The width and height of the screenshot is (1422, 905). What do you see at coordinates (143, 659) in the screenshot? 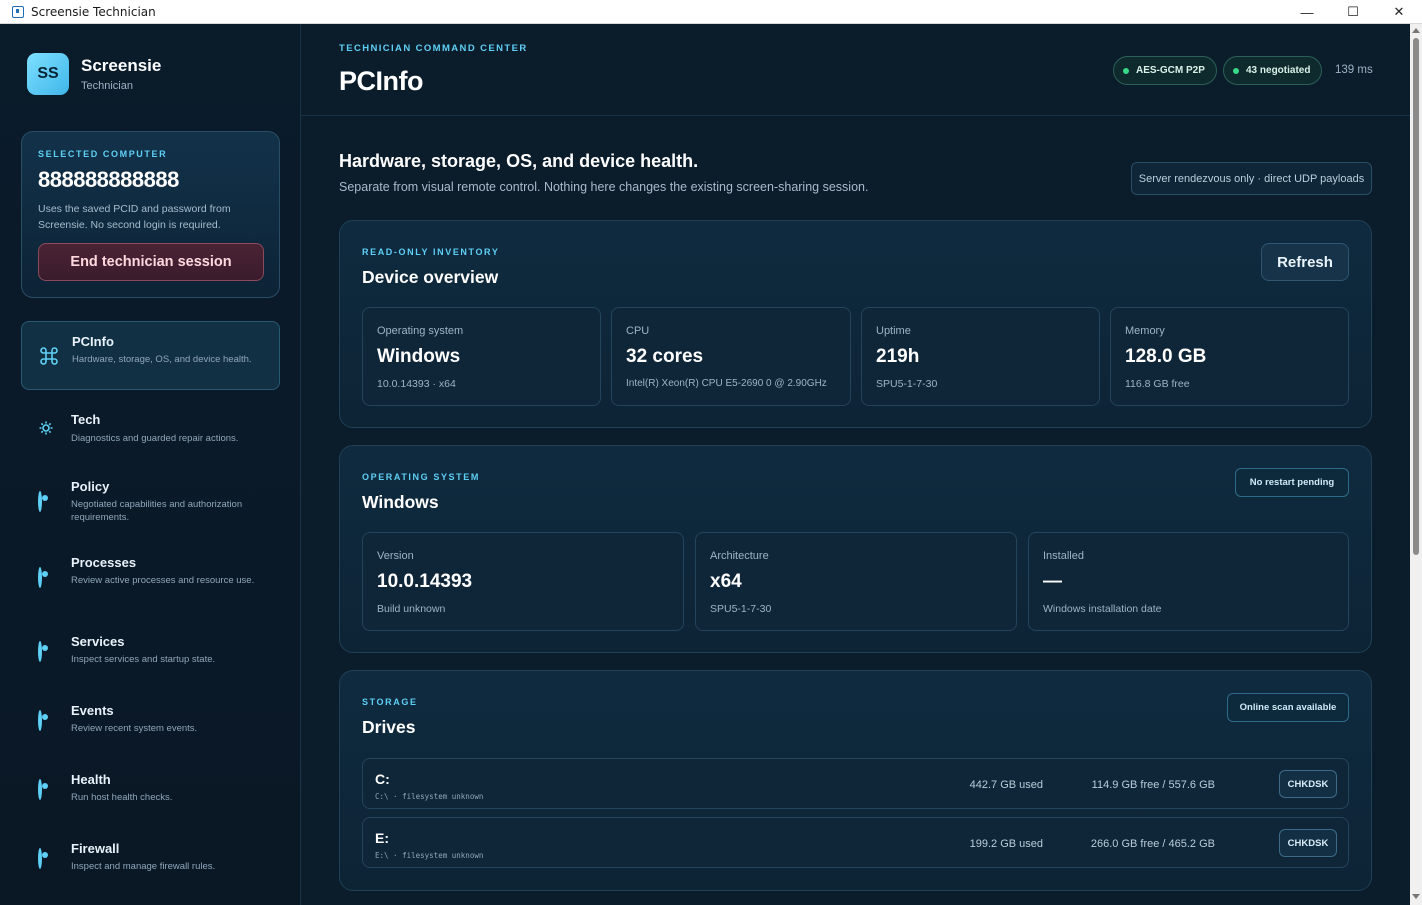
I see `nav-subtitle: Inspect services and startup state.` at bounding box center [143, 659].